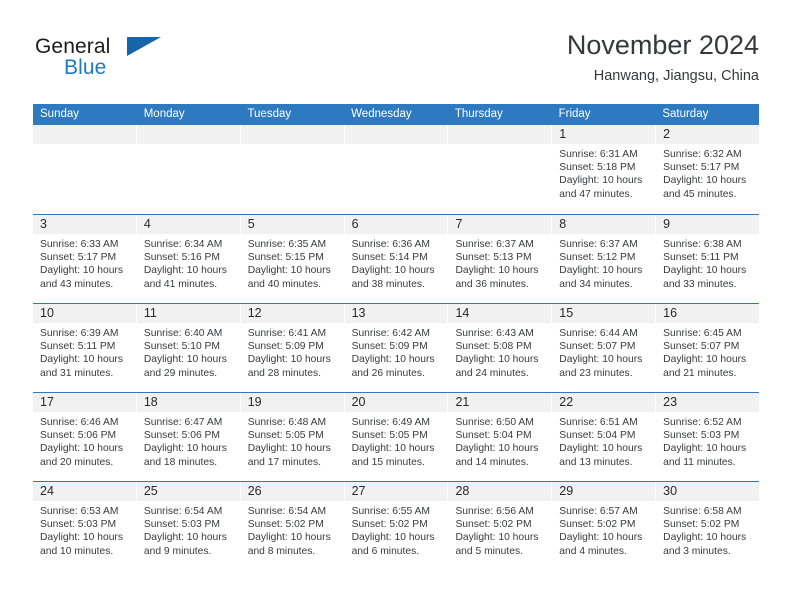  Describe the element at coordinates (396, 313) in the screenshot. I see `day-number: 13` at that location.